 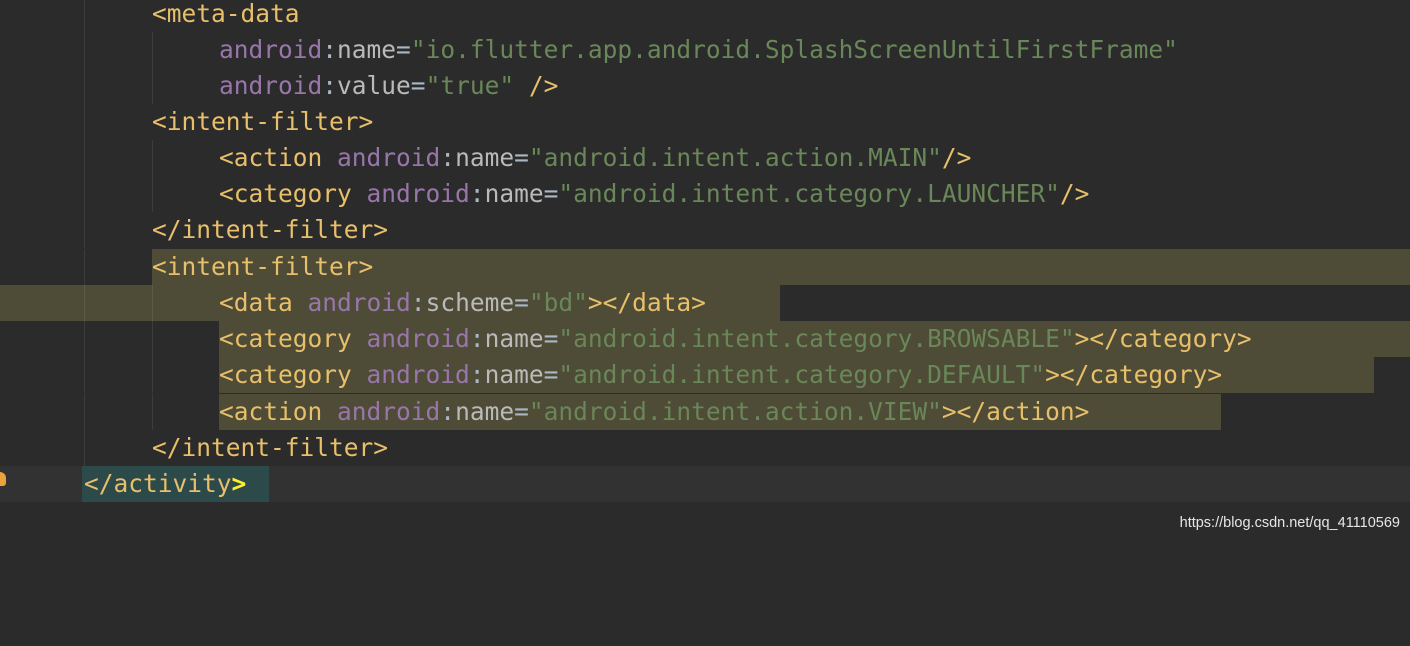 What do you see at coordinates (705, 16) in the screenshot?
I see `code-line: <meta-data` at bounding box center [705, 16].